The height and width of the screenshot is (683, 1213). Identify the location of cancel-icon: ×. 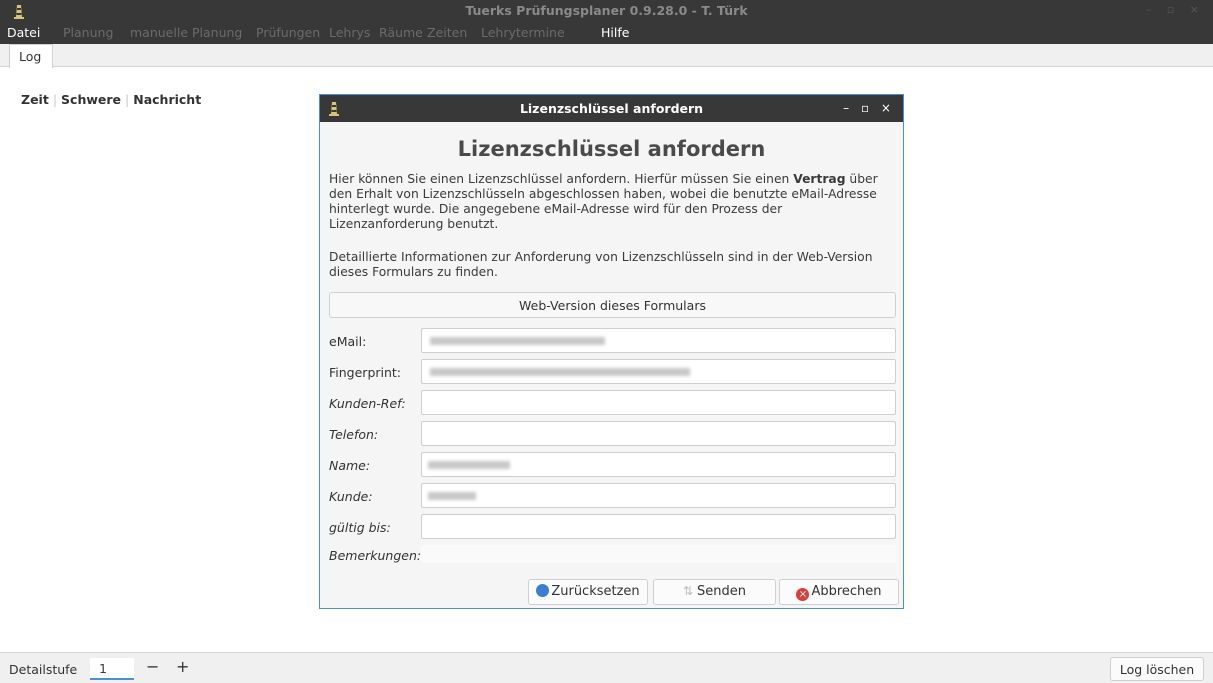
(803, 594).